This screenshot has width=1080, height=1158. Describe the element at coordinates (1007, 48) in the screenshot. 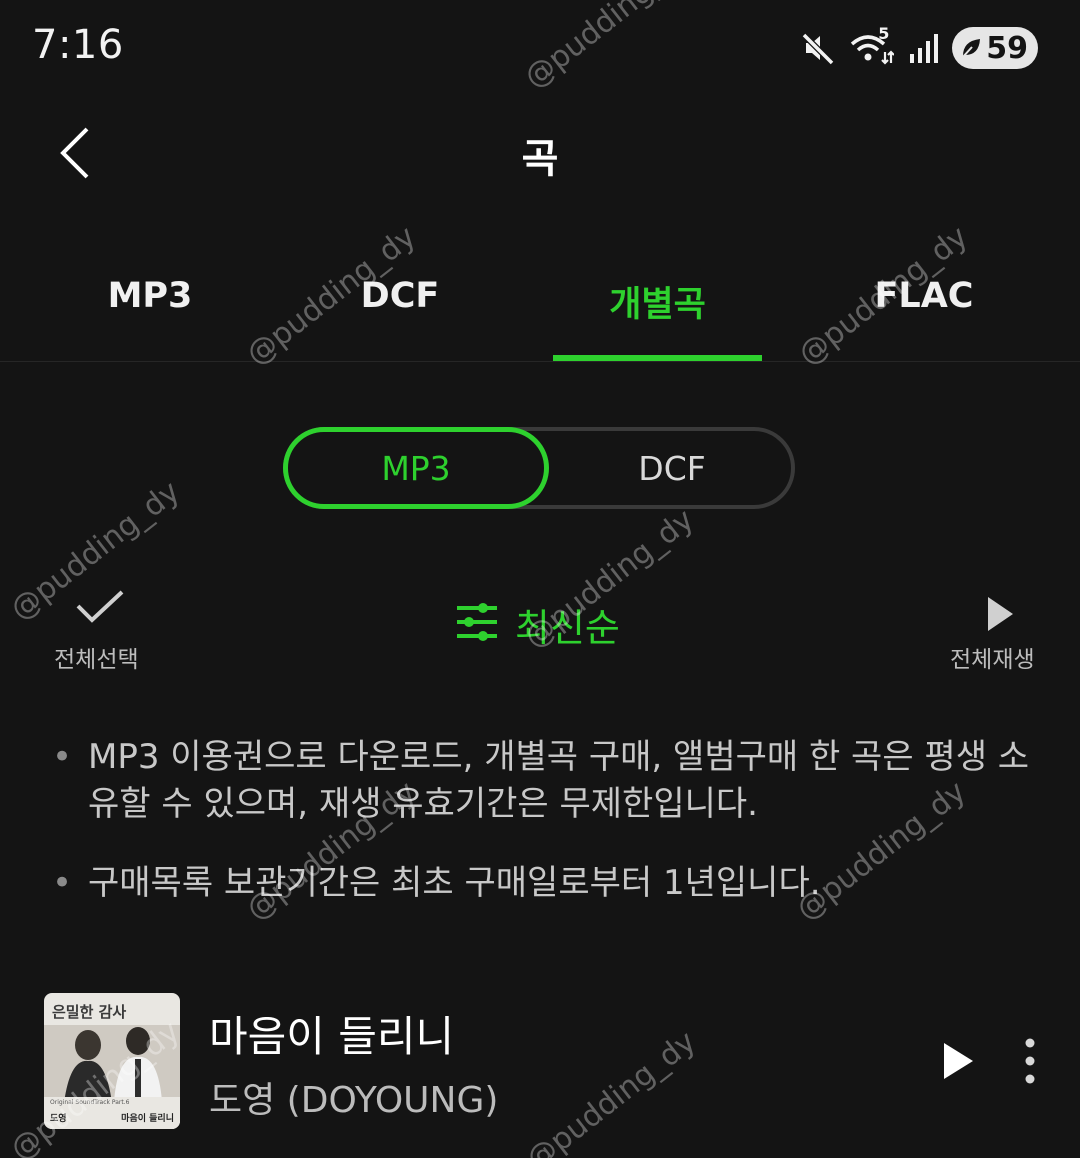

I see `battery-level: 59` at that location.